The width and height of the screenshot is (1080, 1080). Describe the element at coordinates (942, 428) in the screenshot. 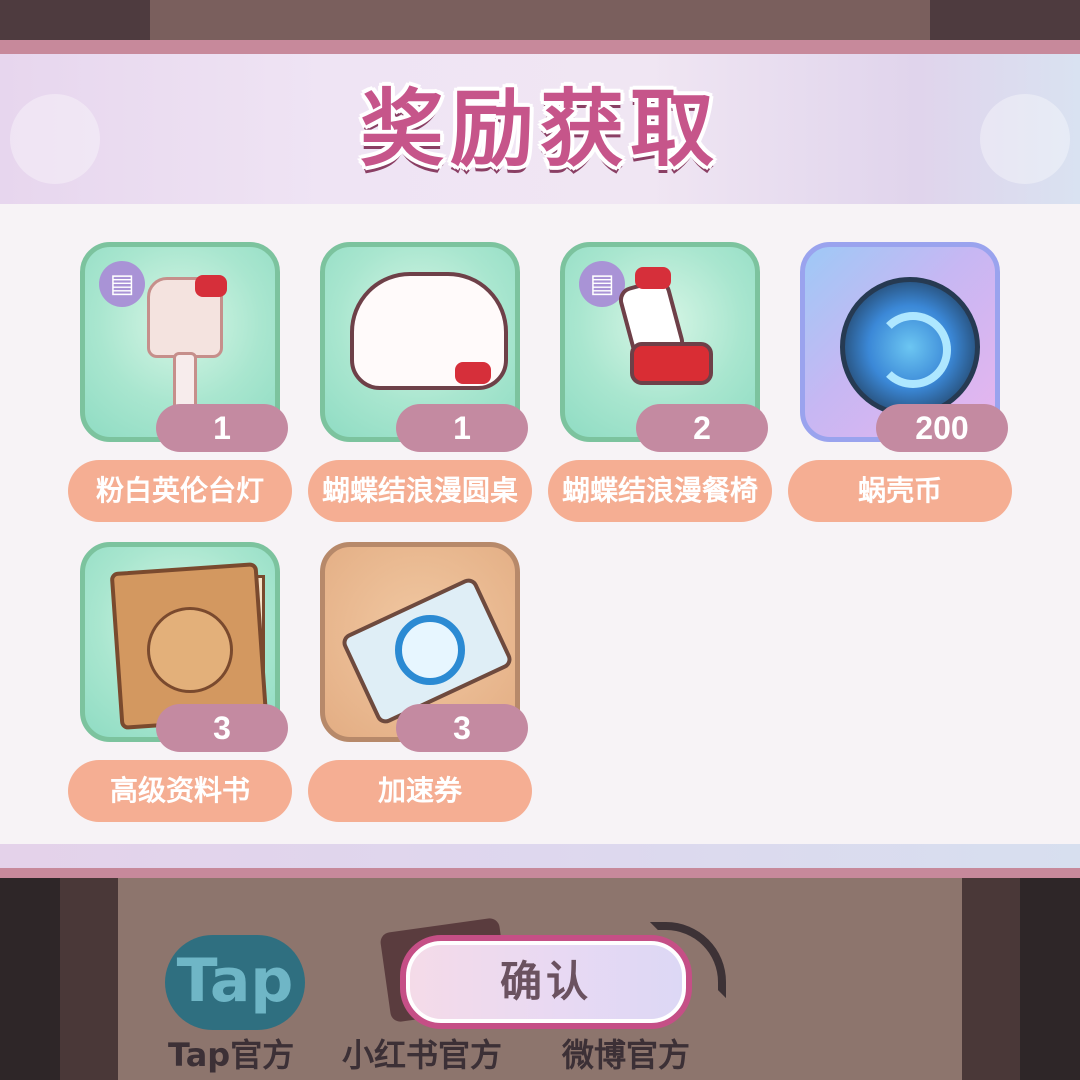

I see `reward-count: 200` at that location.